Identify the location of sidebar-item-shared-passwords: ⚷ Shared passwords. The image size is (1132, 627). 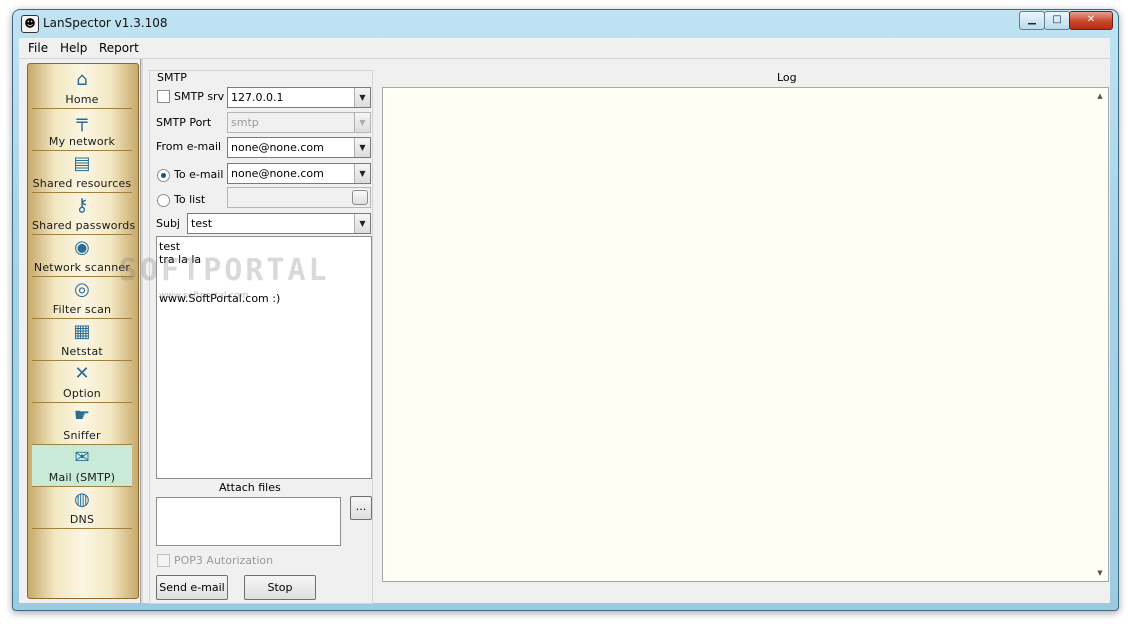
(84, 214).